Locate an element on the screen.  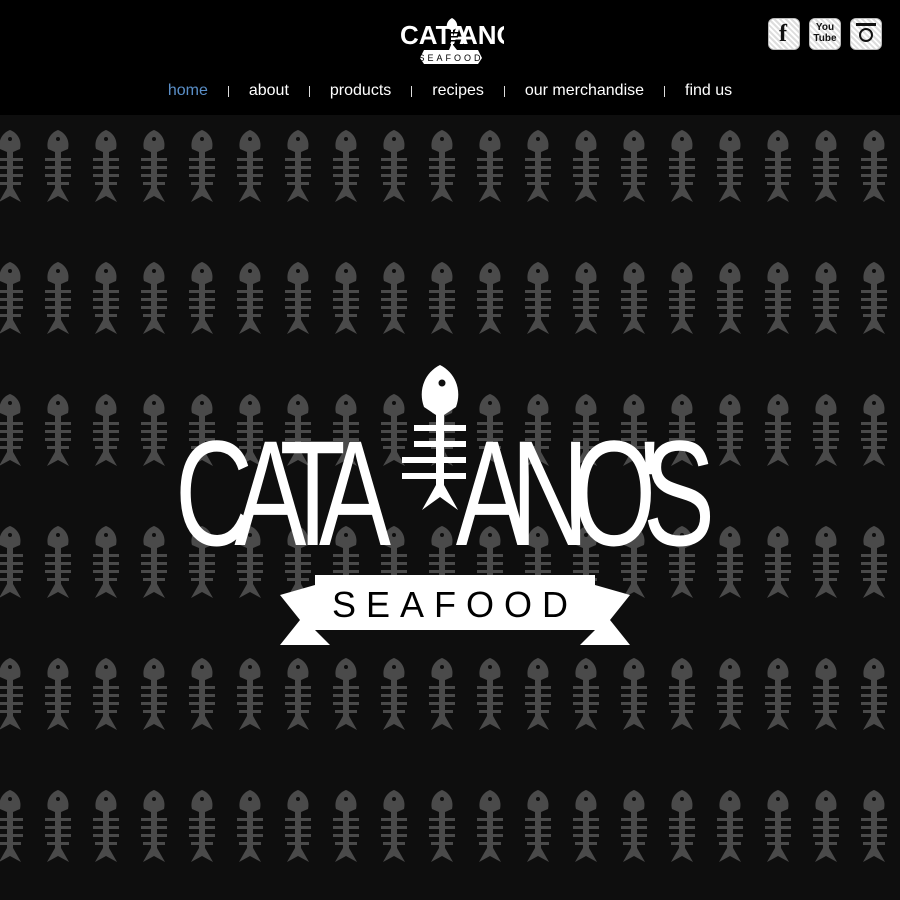
nav-find-us: find us is located at coordinates (708, 91).